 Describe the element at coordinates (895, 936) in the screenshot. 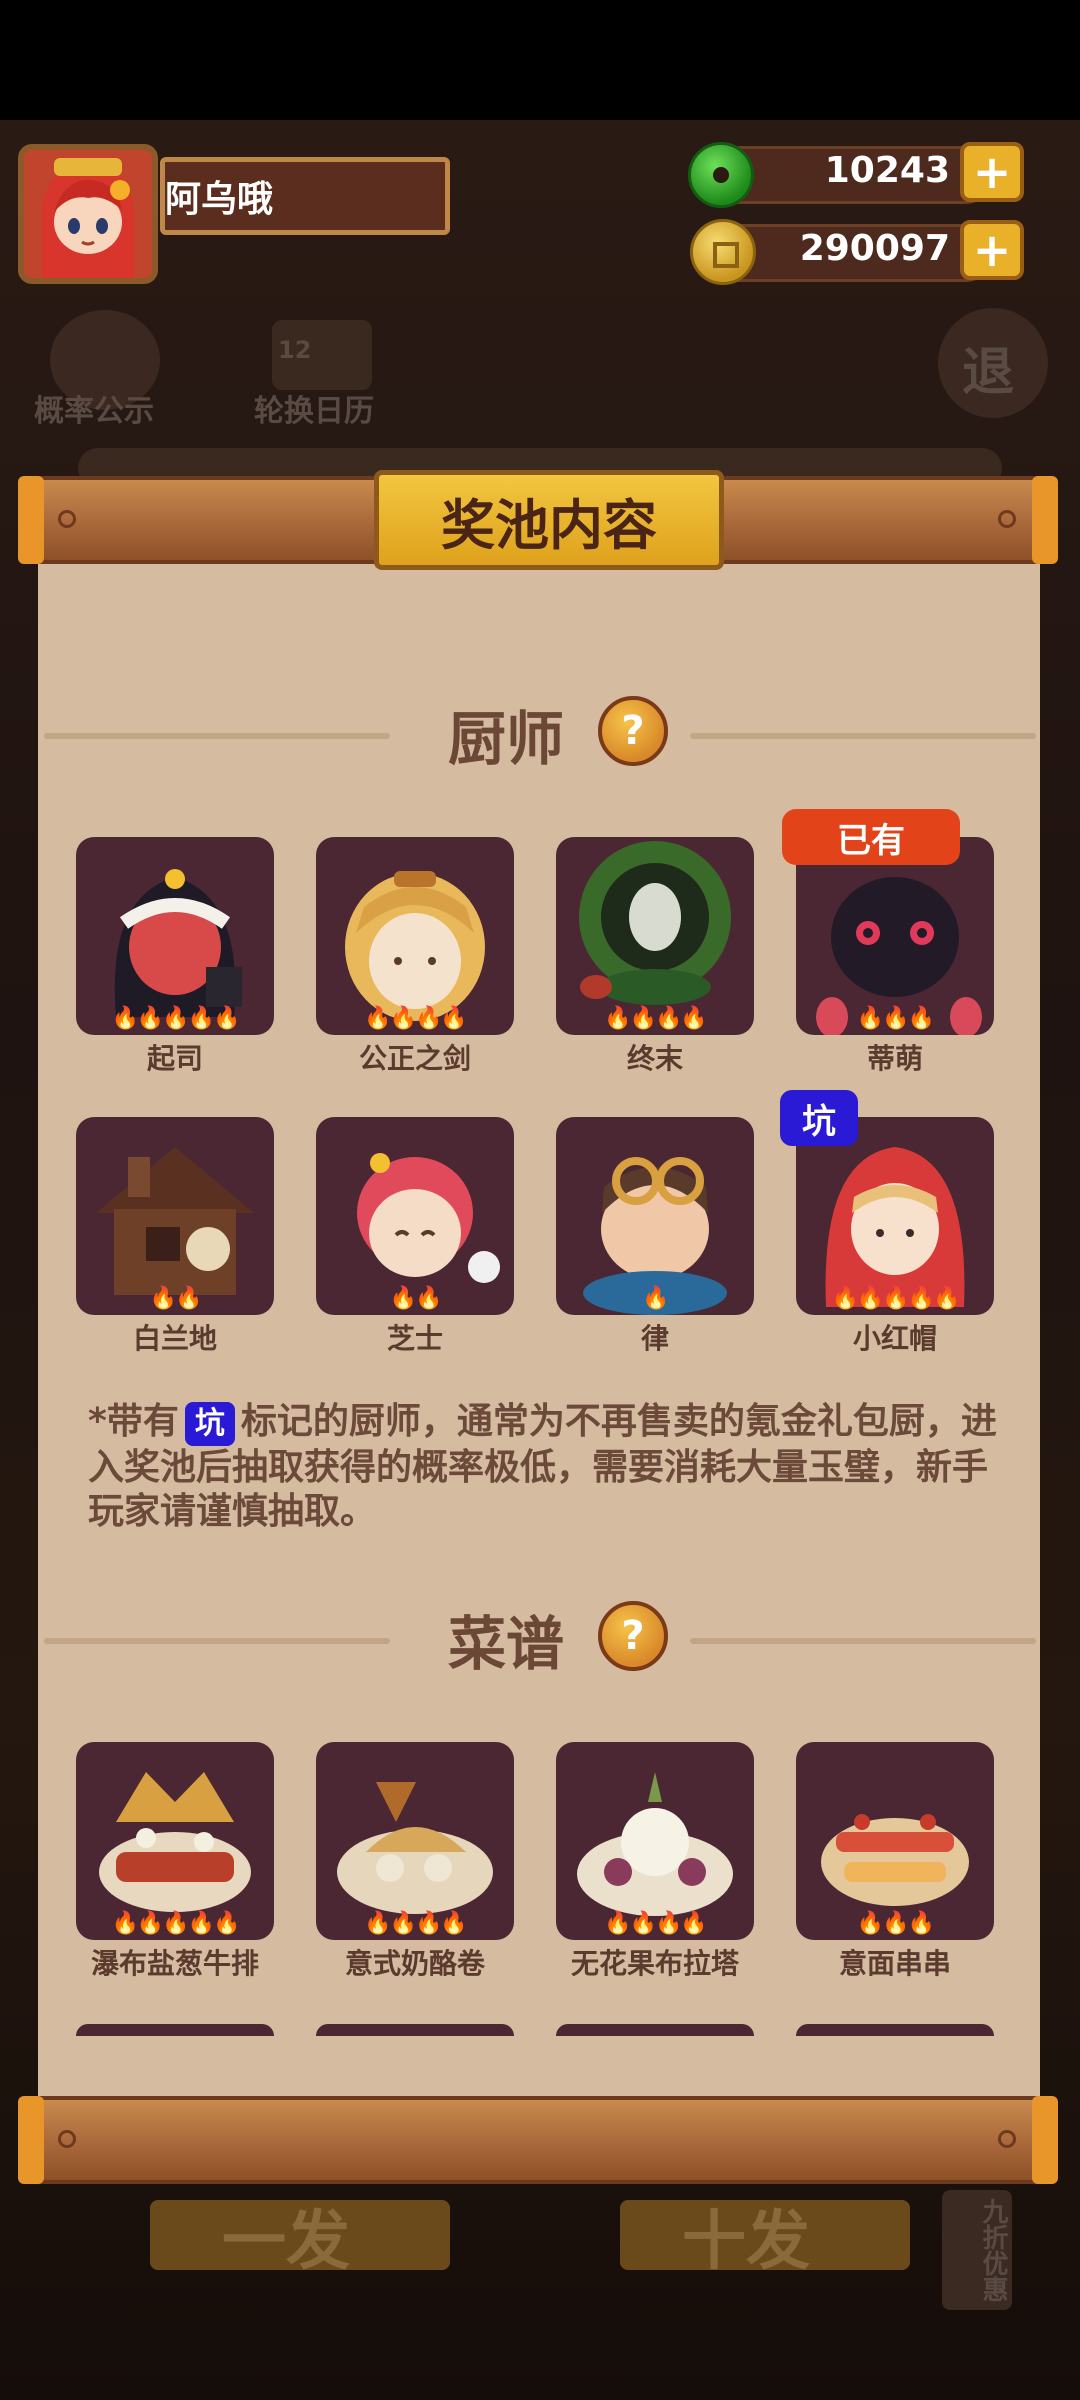

I see `chef-card-dimeng: 🔥🔥🔥` at that location.